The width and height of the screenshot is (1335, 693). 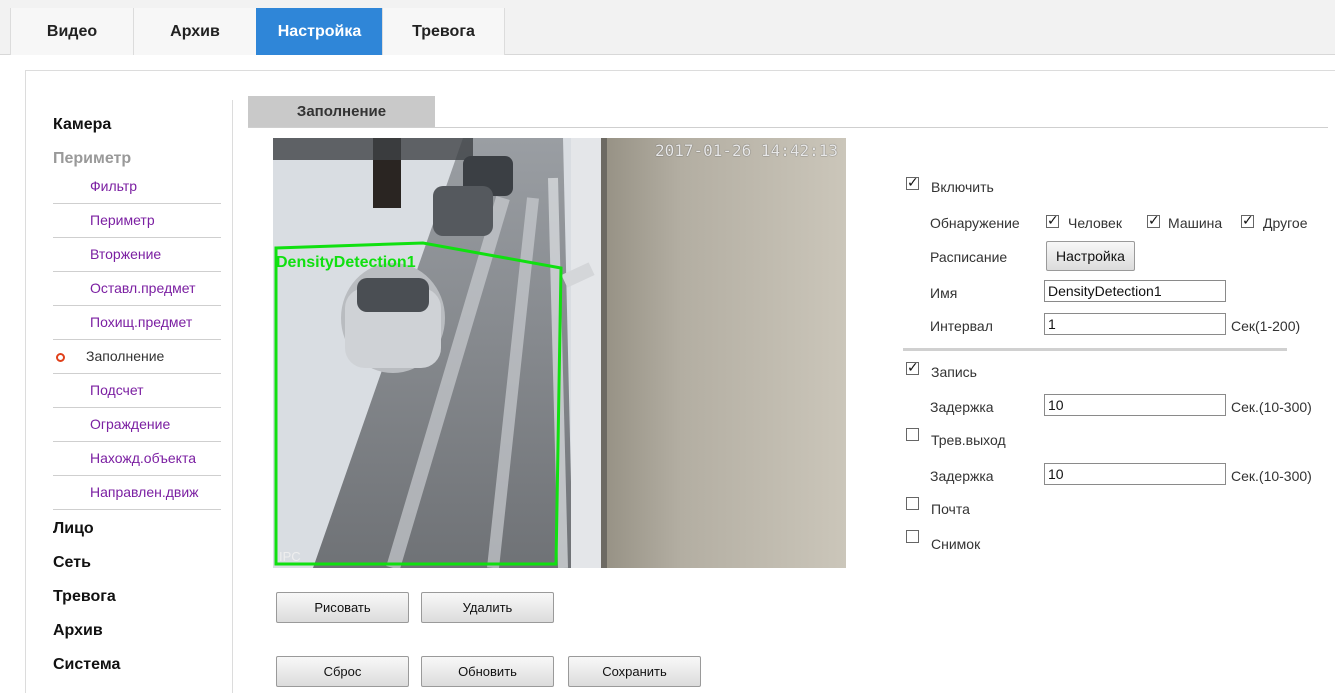 What do you see at coordinates (1285, 223) in the screenshot?
I see `other-label: Другое` at bounding box center [1285, 223].